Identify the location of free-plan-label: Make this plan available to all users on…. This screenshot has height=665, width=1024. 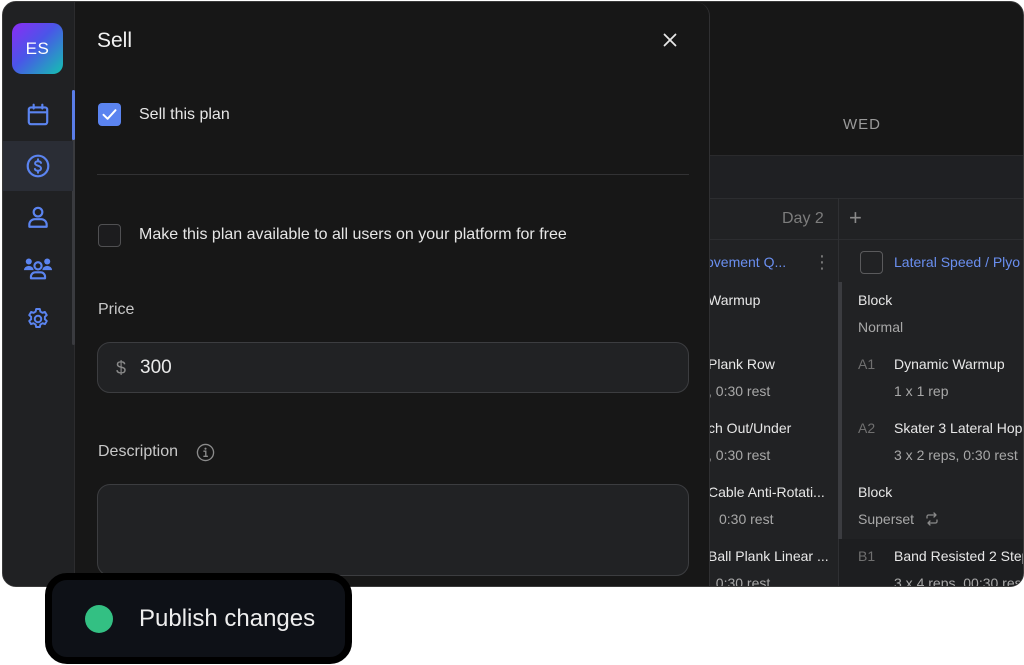
(353, 235).